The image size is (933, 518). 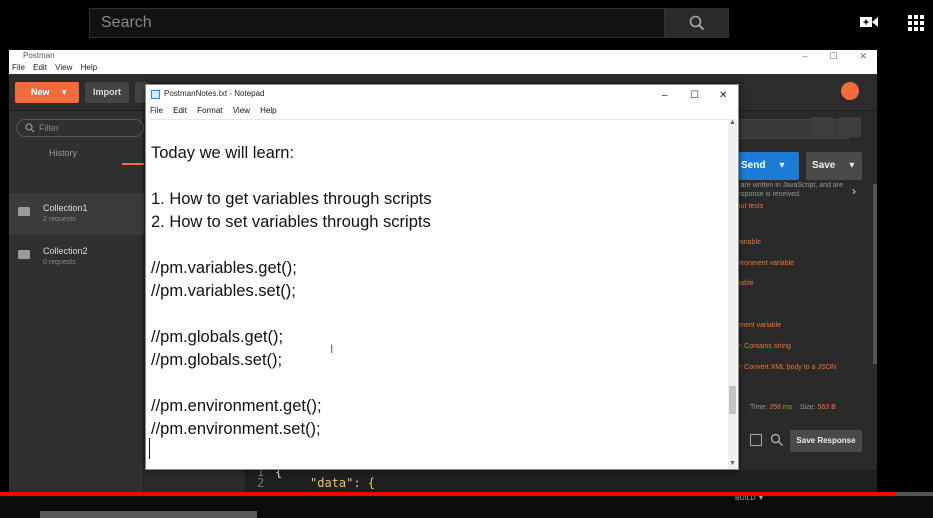 I want to click on apps-grid-icon, so click(x=916, y=23).